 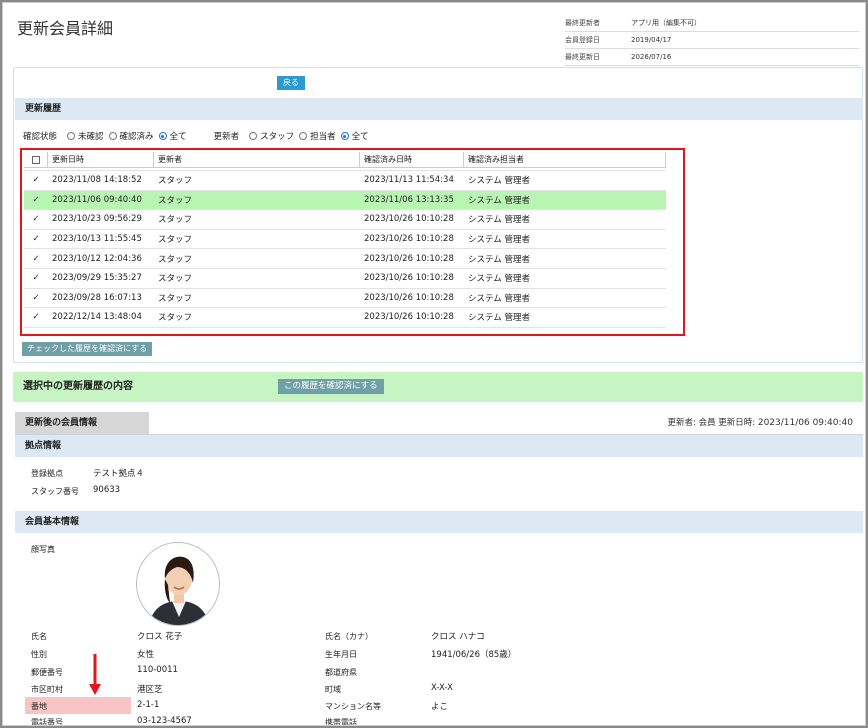 I want to click on meta-row: 最終更新日 2026/07/16, so click(x=712, y=57).